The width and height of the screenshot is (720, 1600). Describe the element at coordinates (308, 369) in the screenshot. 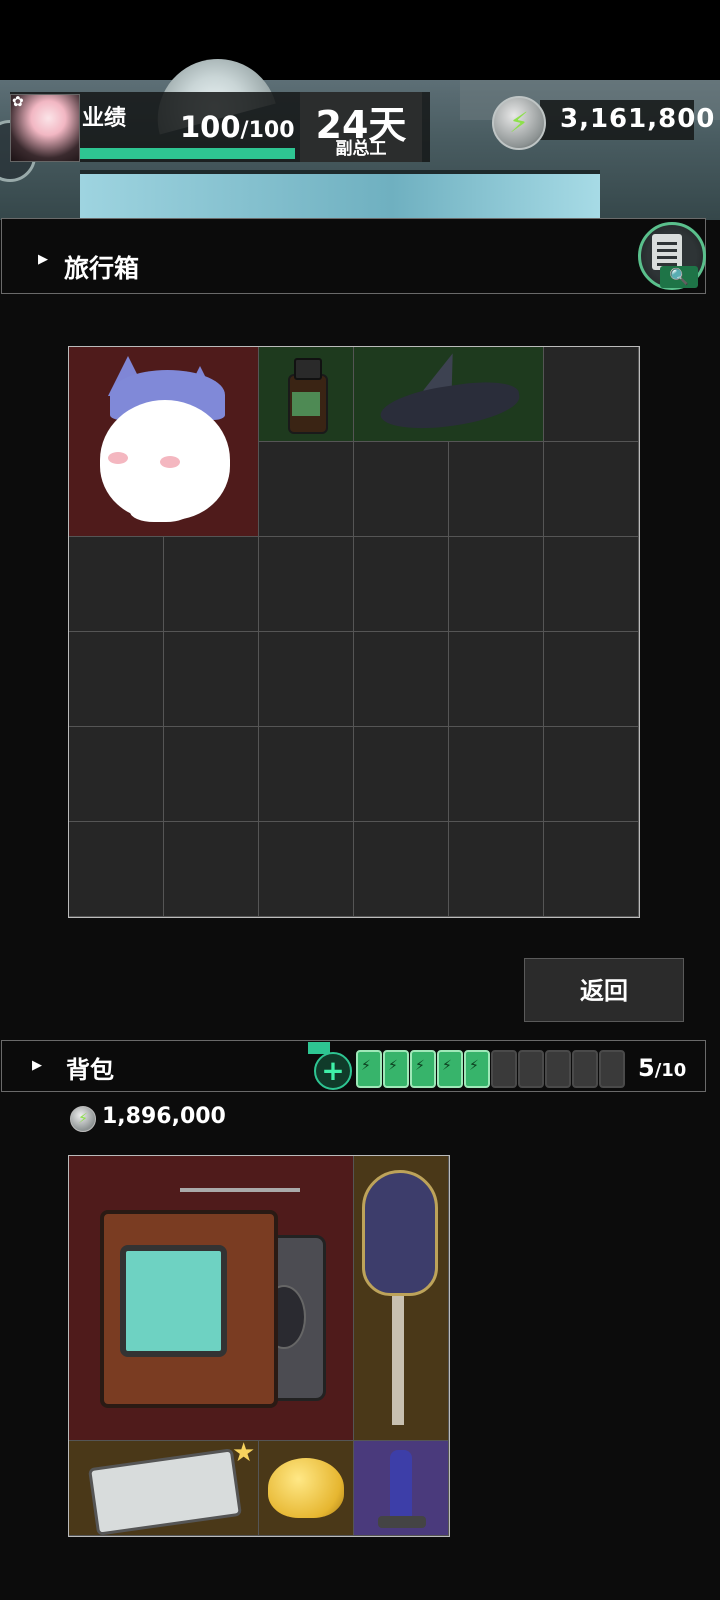

I see `bottle-cap` at that location.